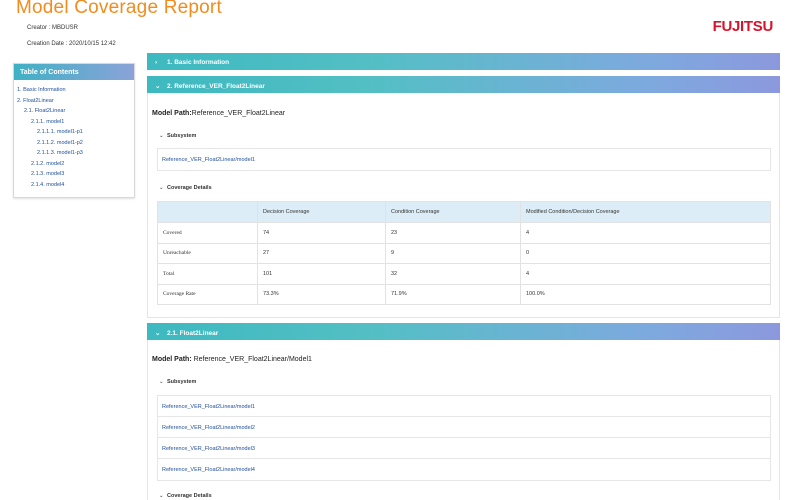 This screenshot has height=500, width=809. I want to click on toc-item-model1: 2.1.1. model1, so click(74, 122).